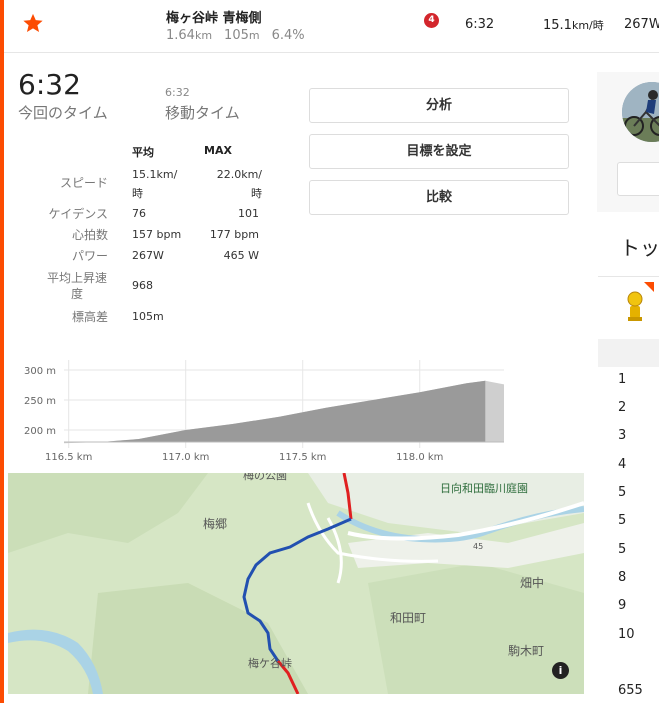 This screenshot has width=659, height=703. Describe the element at coordinates (560, 670) in the screenshot. I see `map-info-icon: i` at that location.